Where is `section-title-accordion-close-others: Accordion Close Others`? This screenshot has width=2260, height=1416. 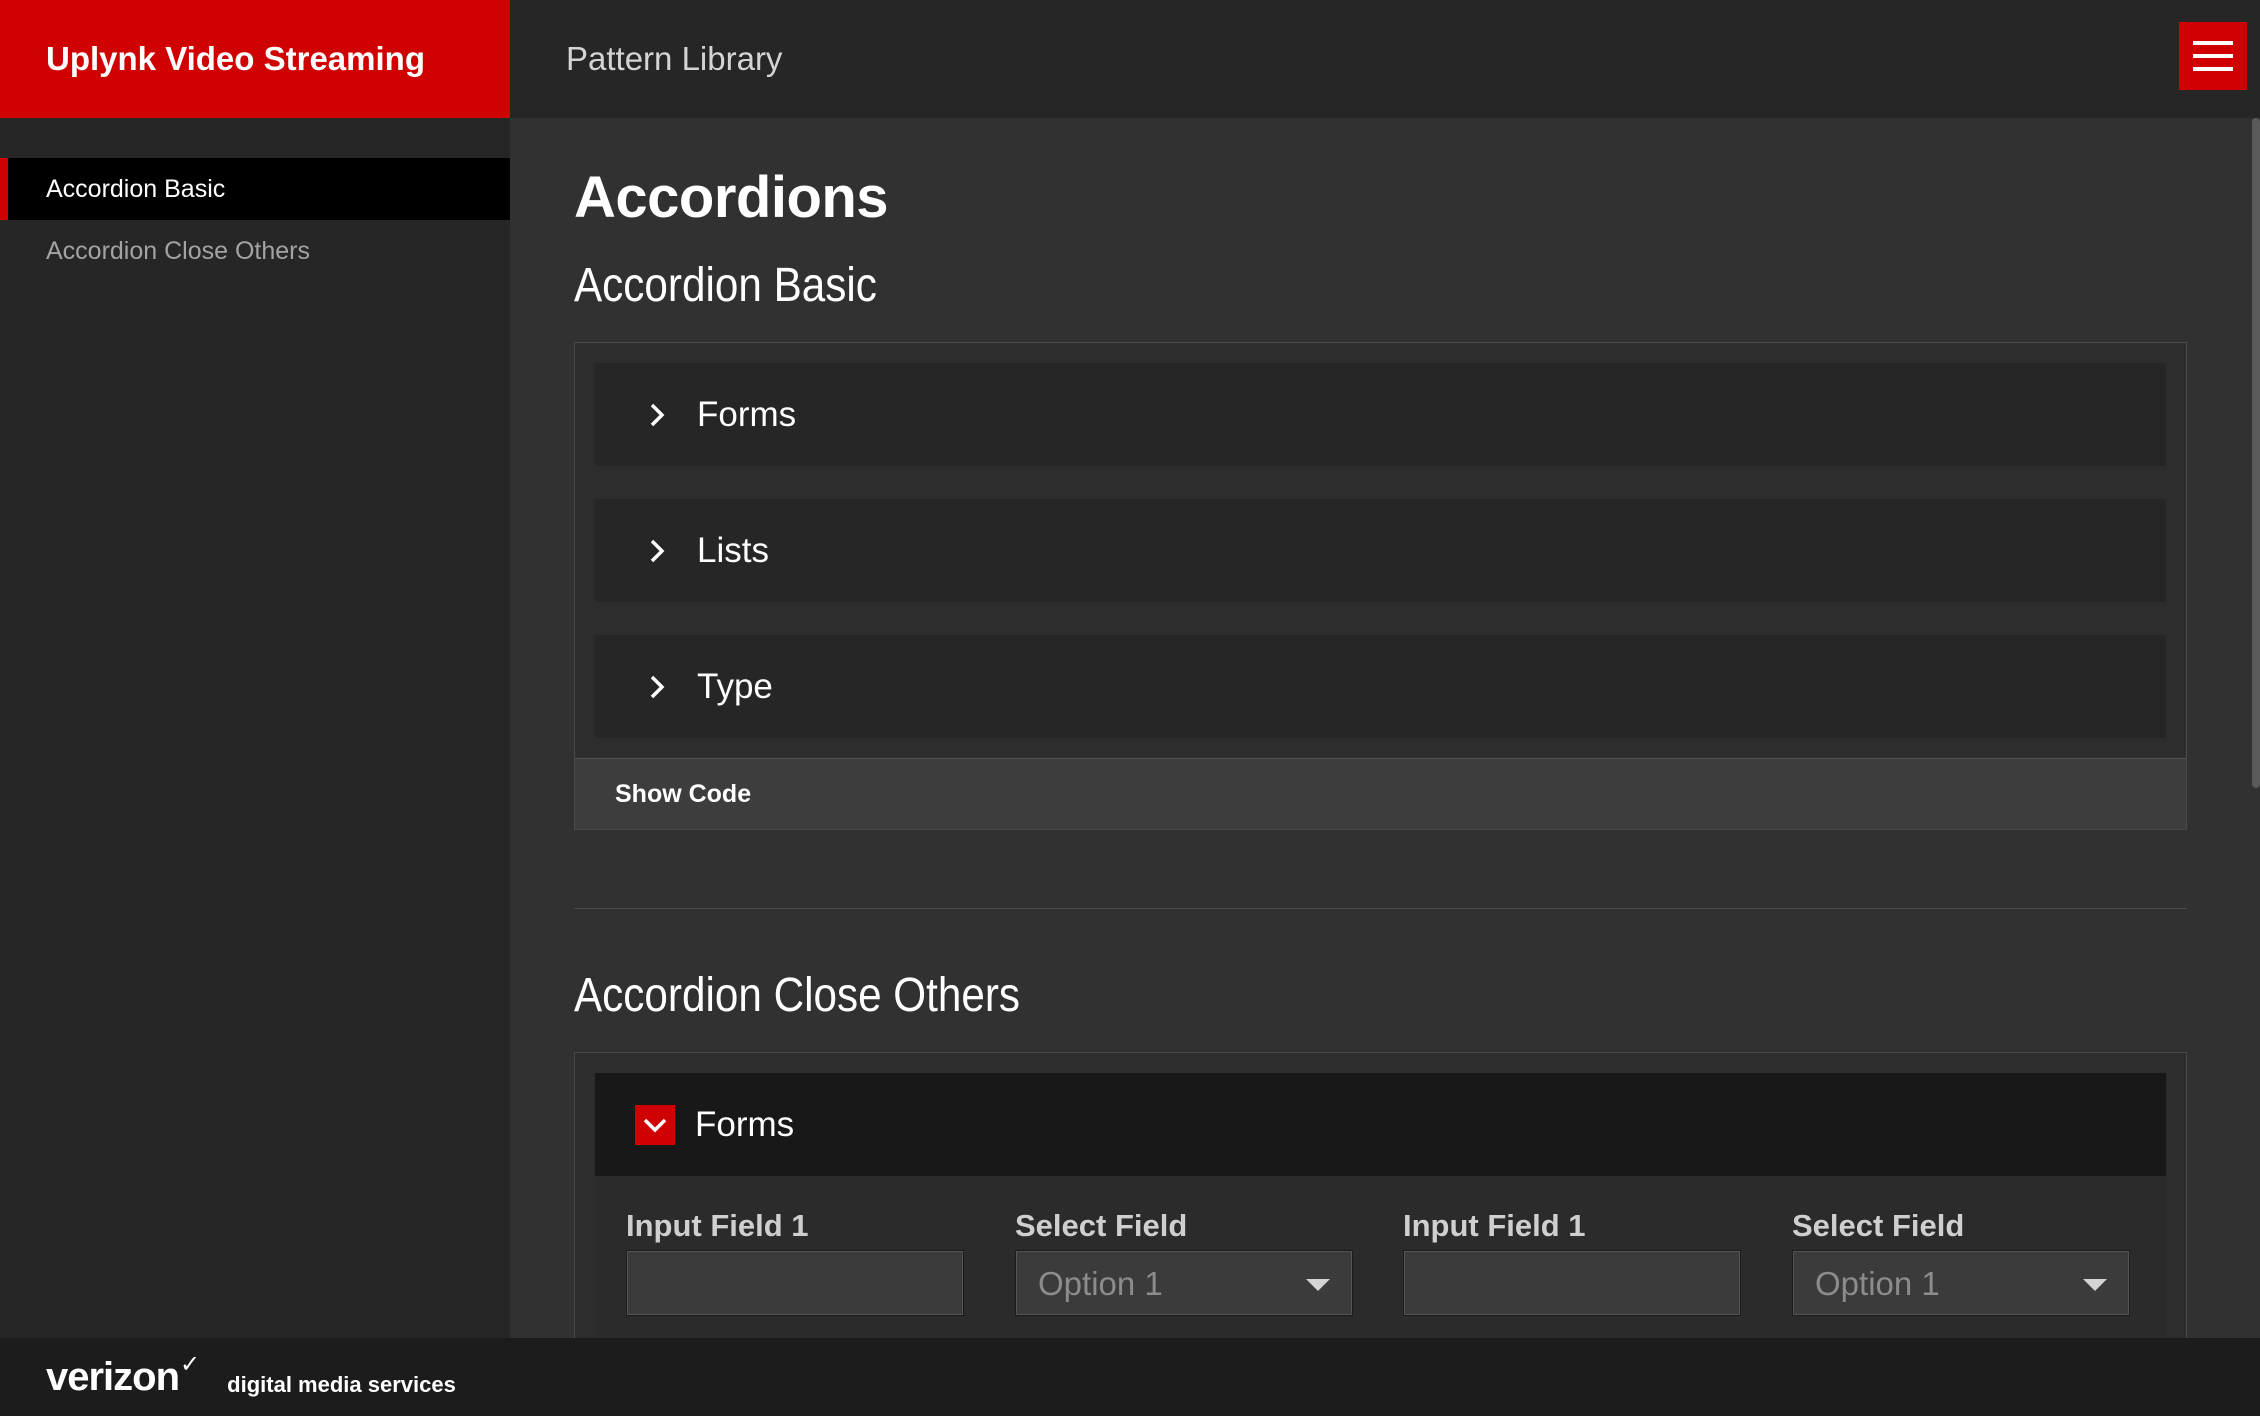 section-title-accordion-close-others: Accordion Close Others is located at coordinates (797, 995).